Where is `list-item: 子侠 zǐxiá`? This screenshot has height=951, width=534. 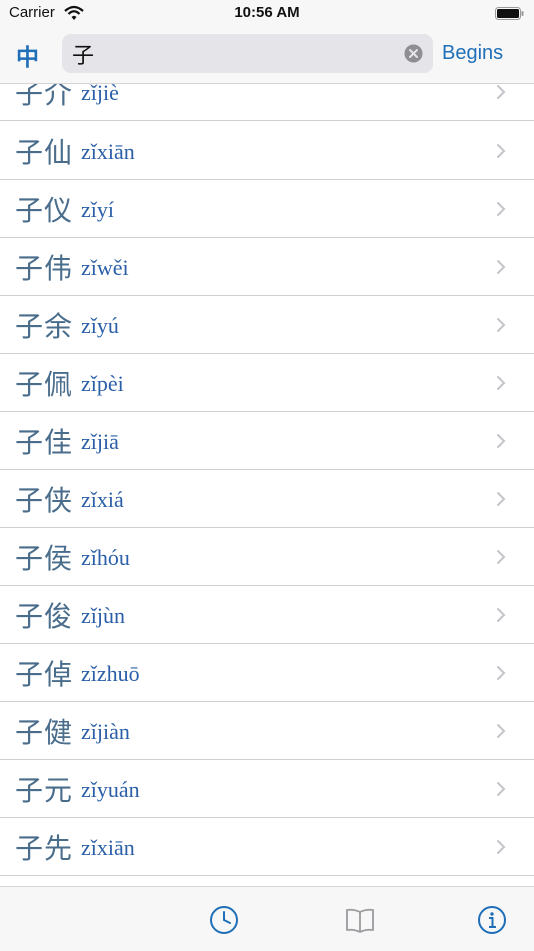 list-item: 子侠 zǐxiá is located at coordinates (267, 498).